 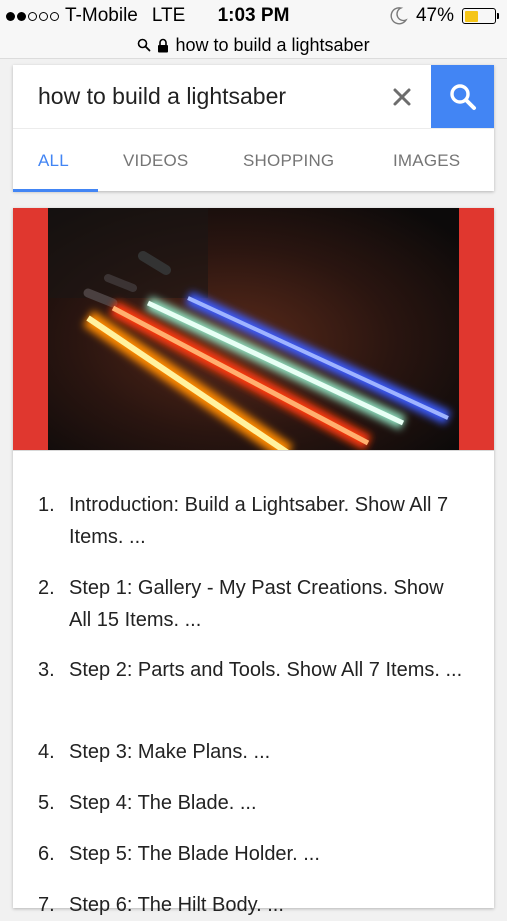 What do you see at coordinates (155, 161) in the screenshot?
I see `tab-videos: VIDEOS` at bounding box center [155, 161].